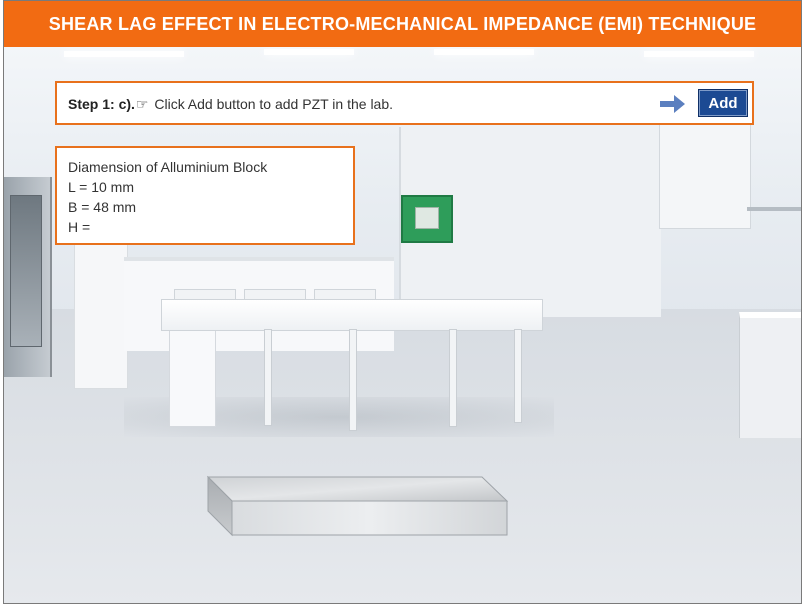  Describe the element at coordinates (272, 104) in the screenshot. I see `instruction-message: Click Add button to add PZT in the lab.` at that location.